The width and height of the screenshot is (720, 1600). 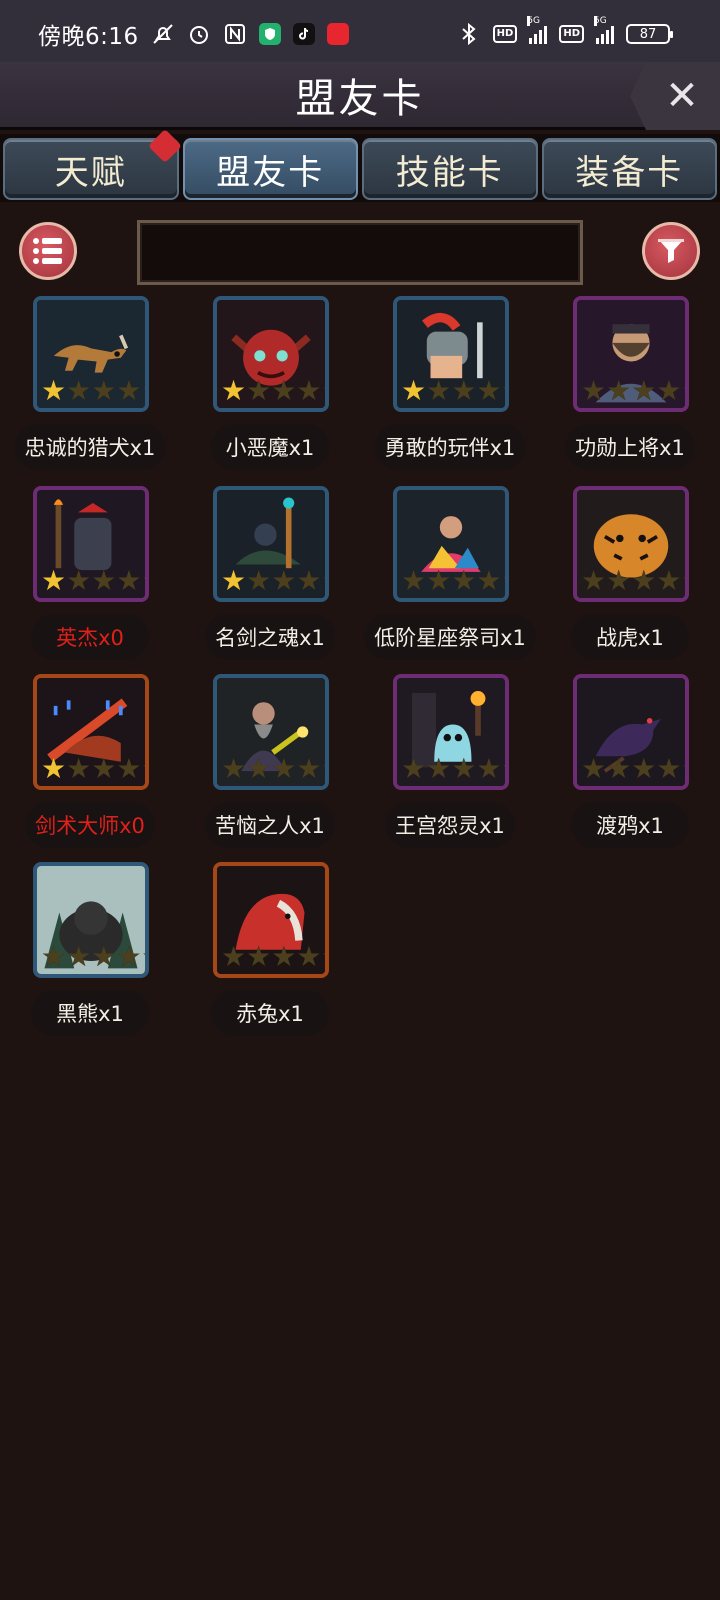 I want to click on hd-badge-2: HD, so click(x=571, y=34).